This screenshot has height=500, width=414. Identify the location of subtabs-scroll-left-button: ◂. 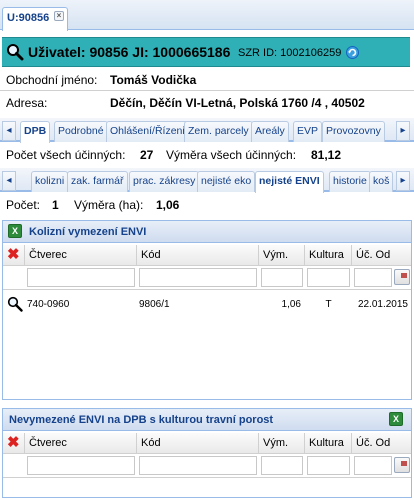
(9, 181).